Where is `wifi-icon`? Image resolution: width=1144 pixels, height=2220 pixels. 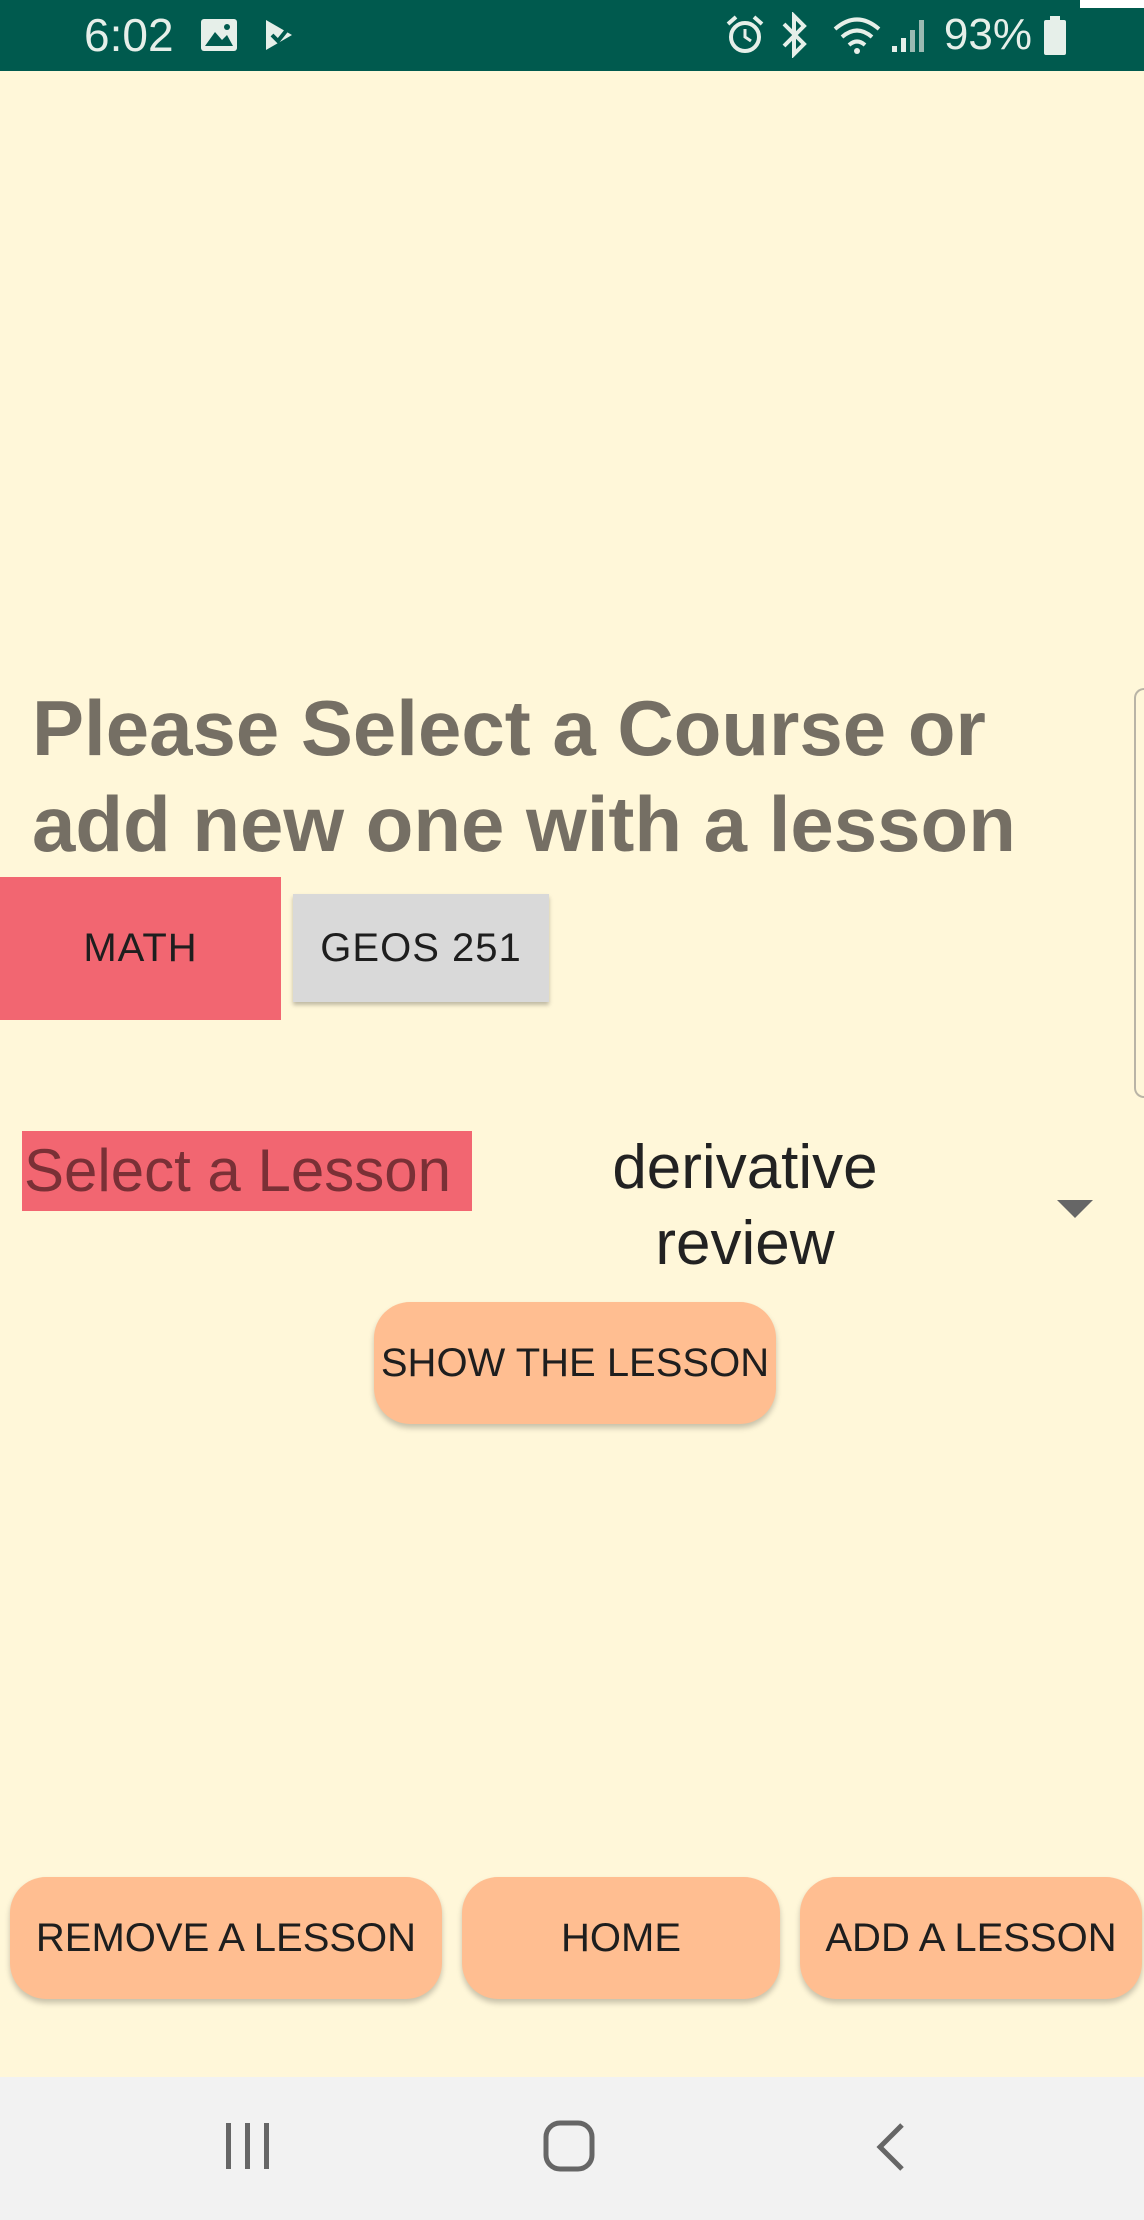
wifi-icon is located at coordinates (857, 38).